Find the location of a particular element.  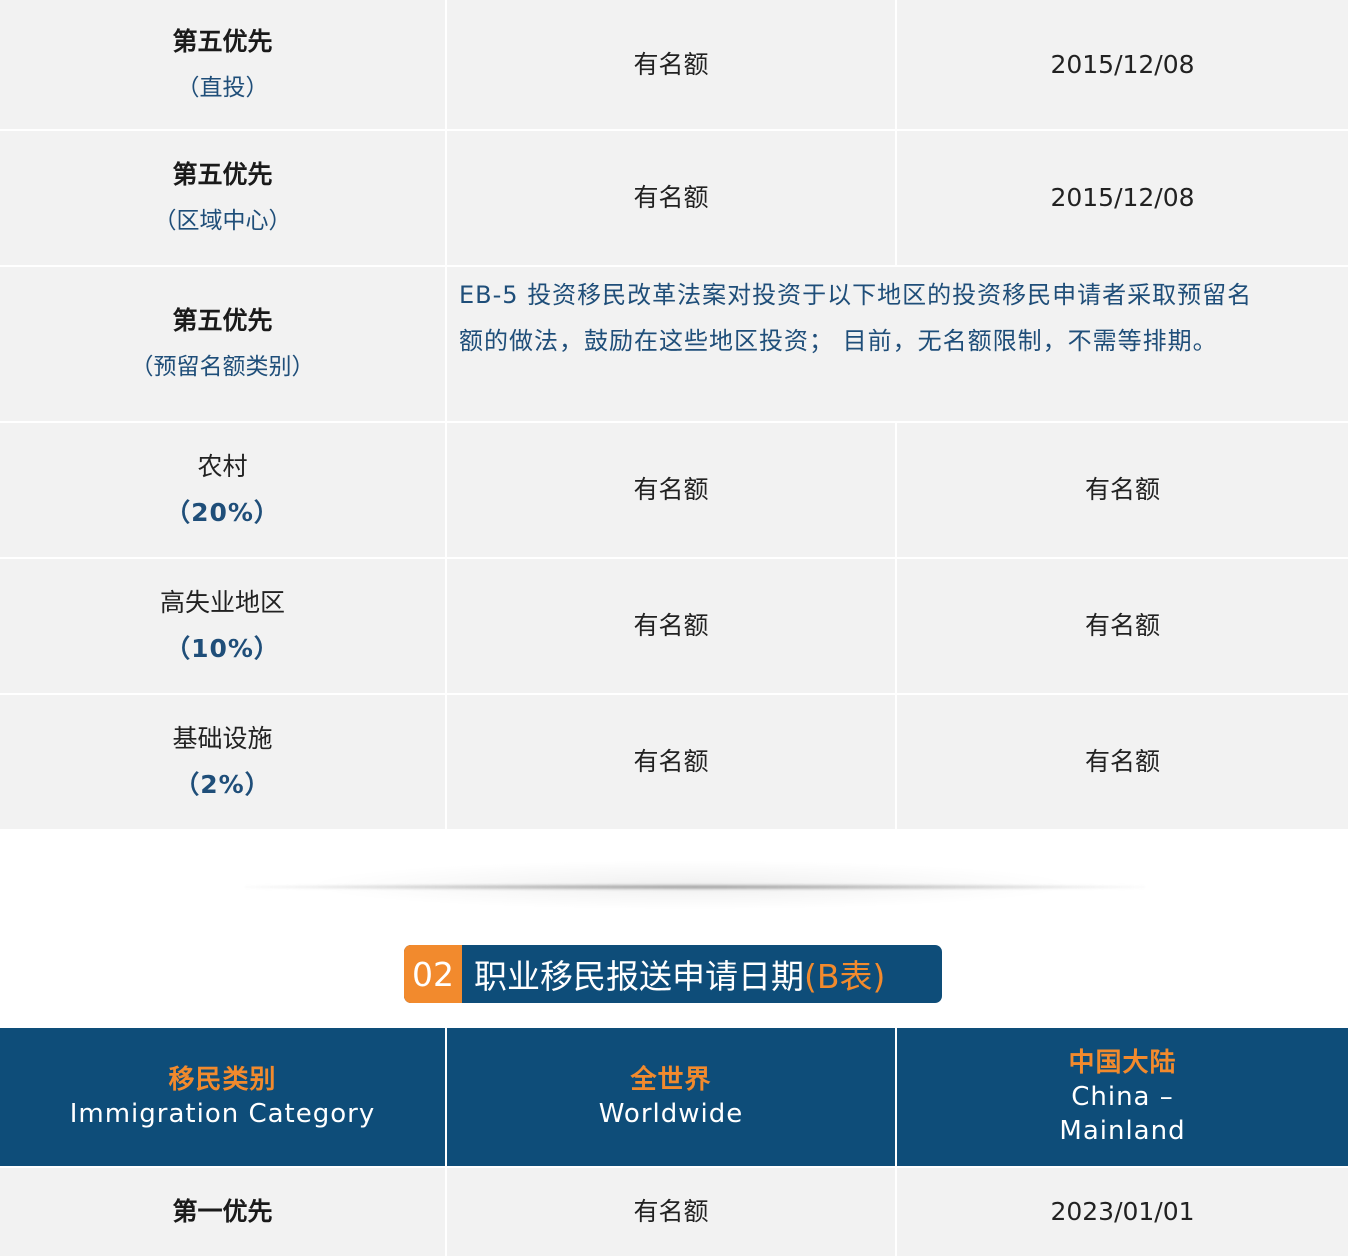

section-heading: 02 职业移民报送申请日期 (B表) is located at coordinates (673, 974).